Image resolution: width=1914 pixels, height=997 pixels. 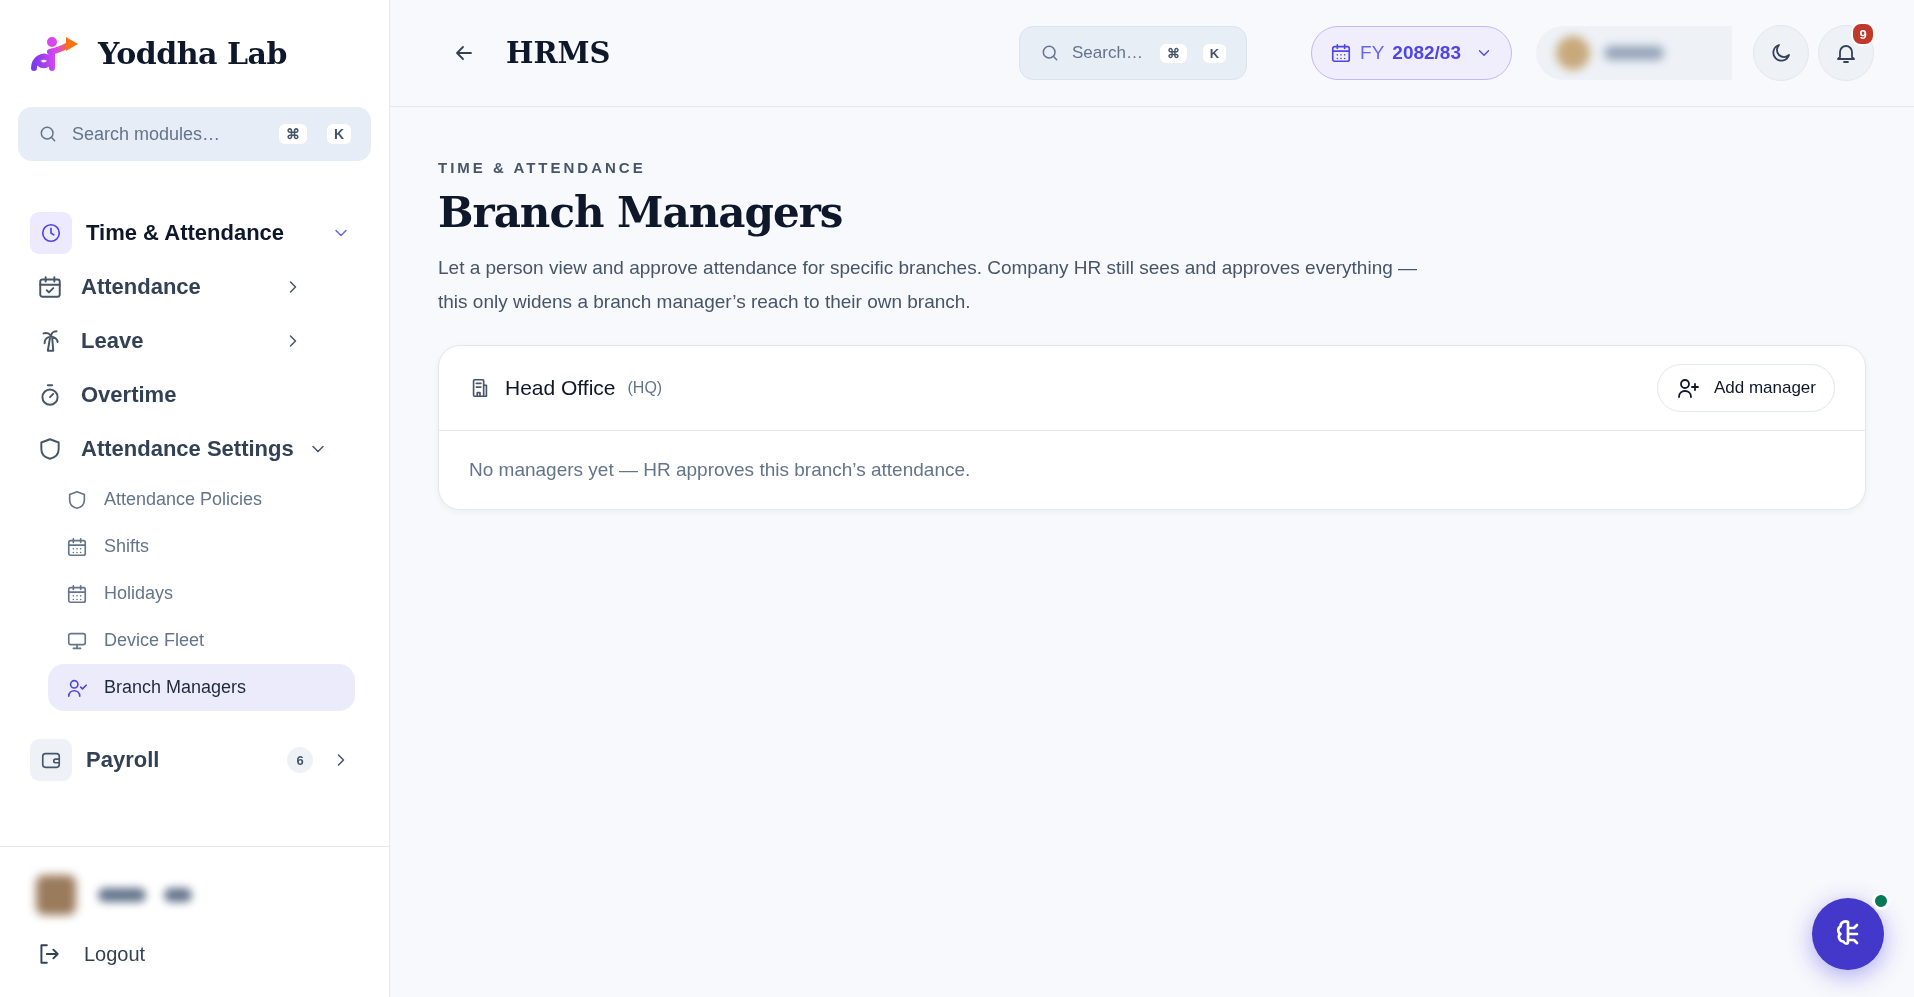 I want to click on nav-item: Overtime, so click(x=209, y=395).